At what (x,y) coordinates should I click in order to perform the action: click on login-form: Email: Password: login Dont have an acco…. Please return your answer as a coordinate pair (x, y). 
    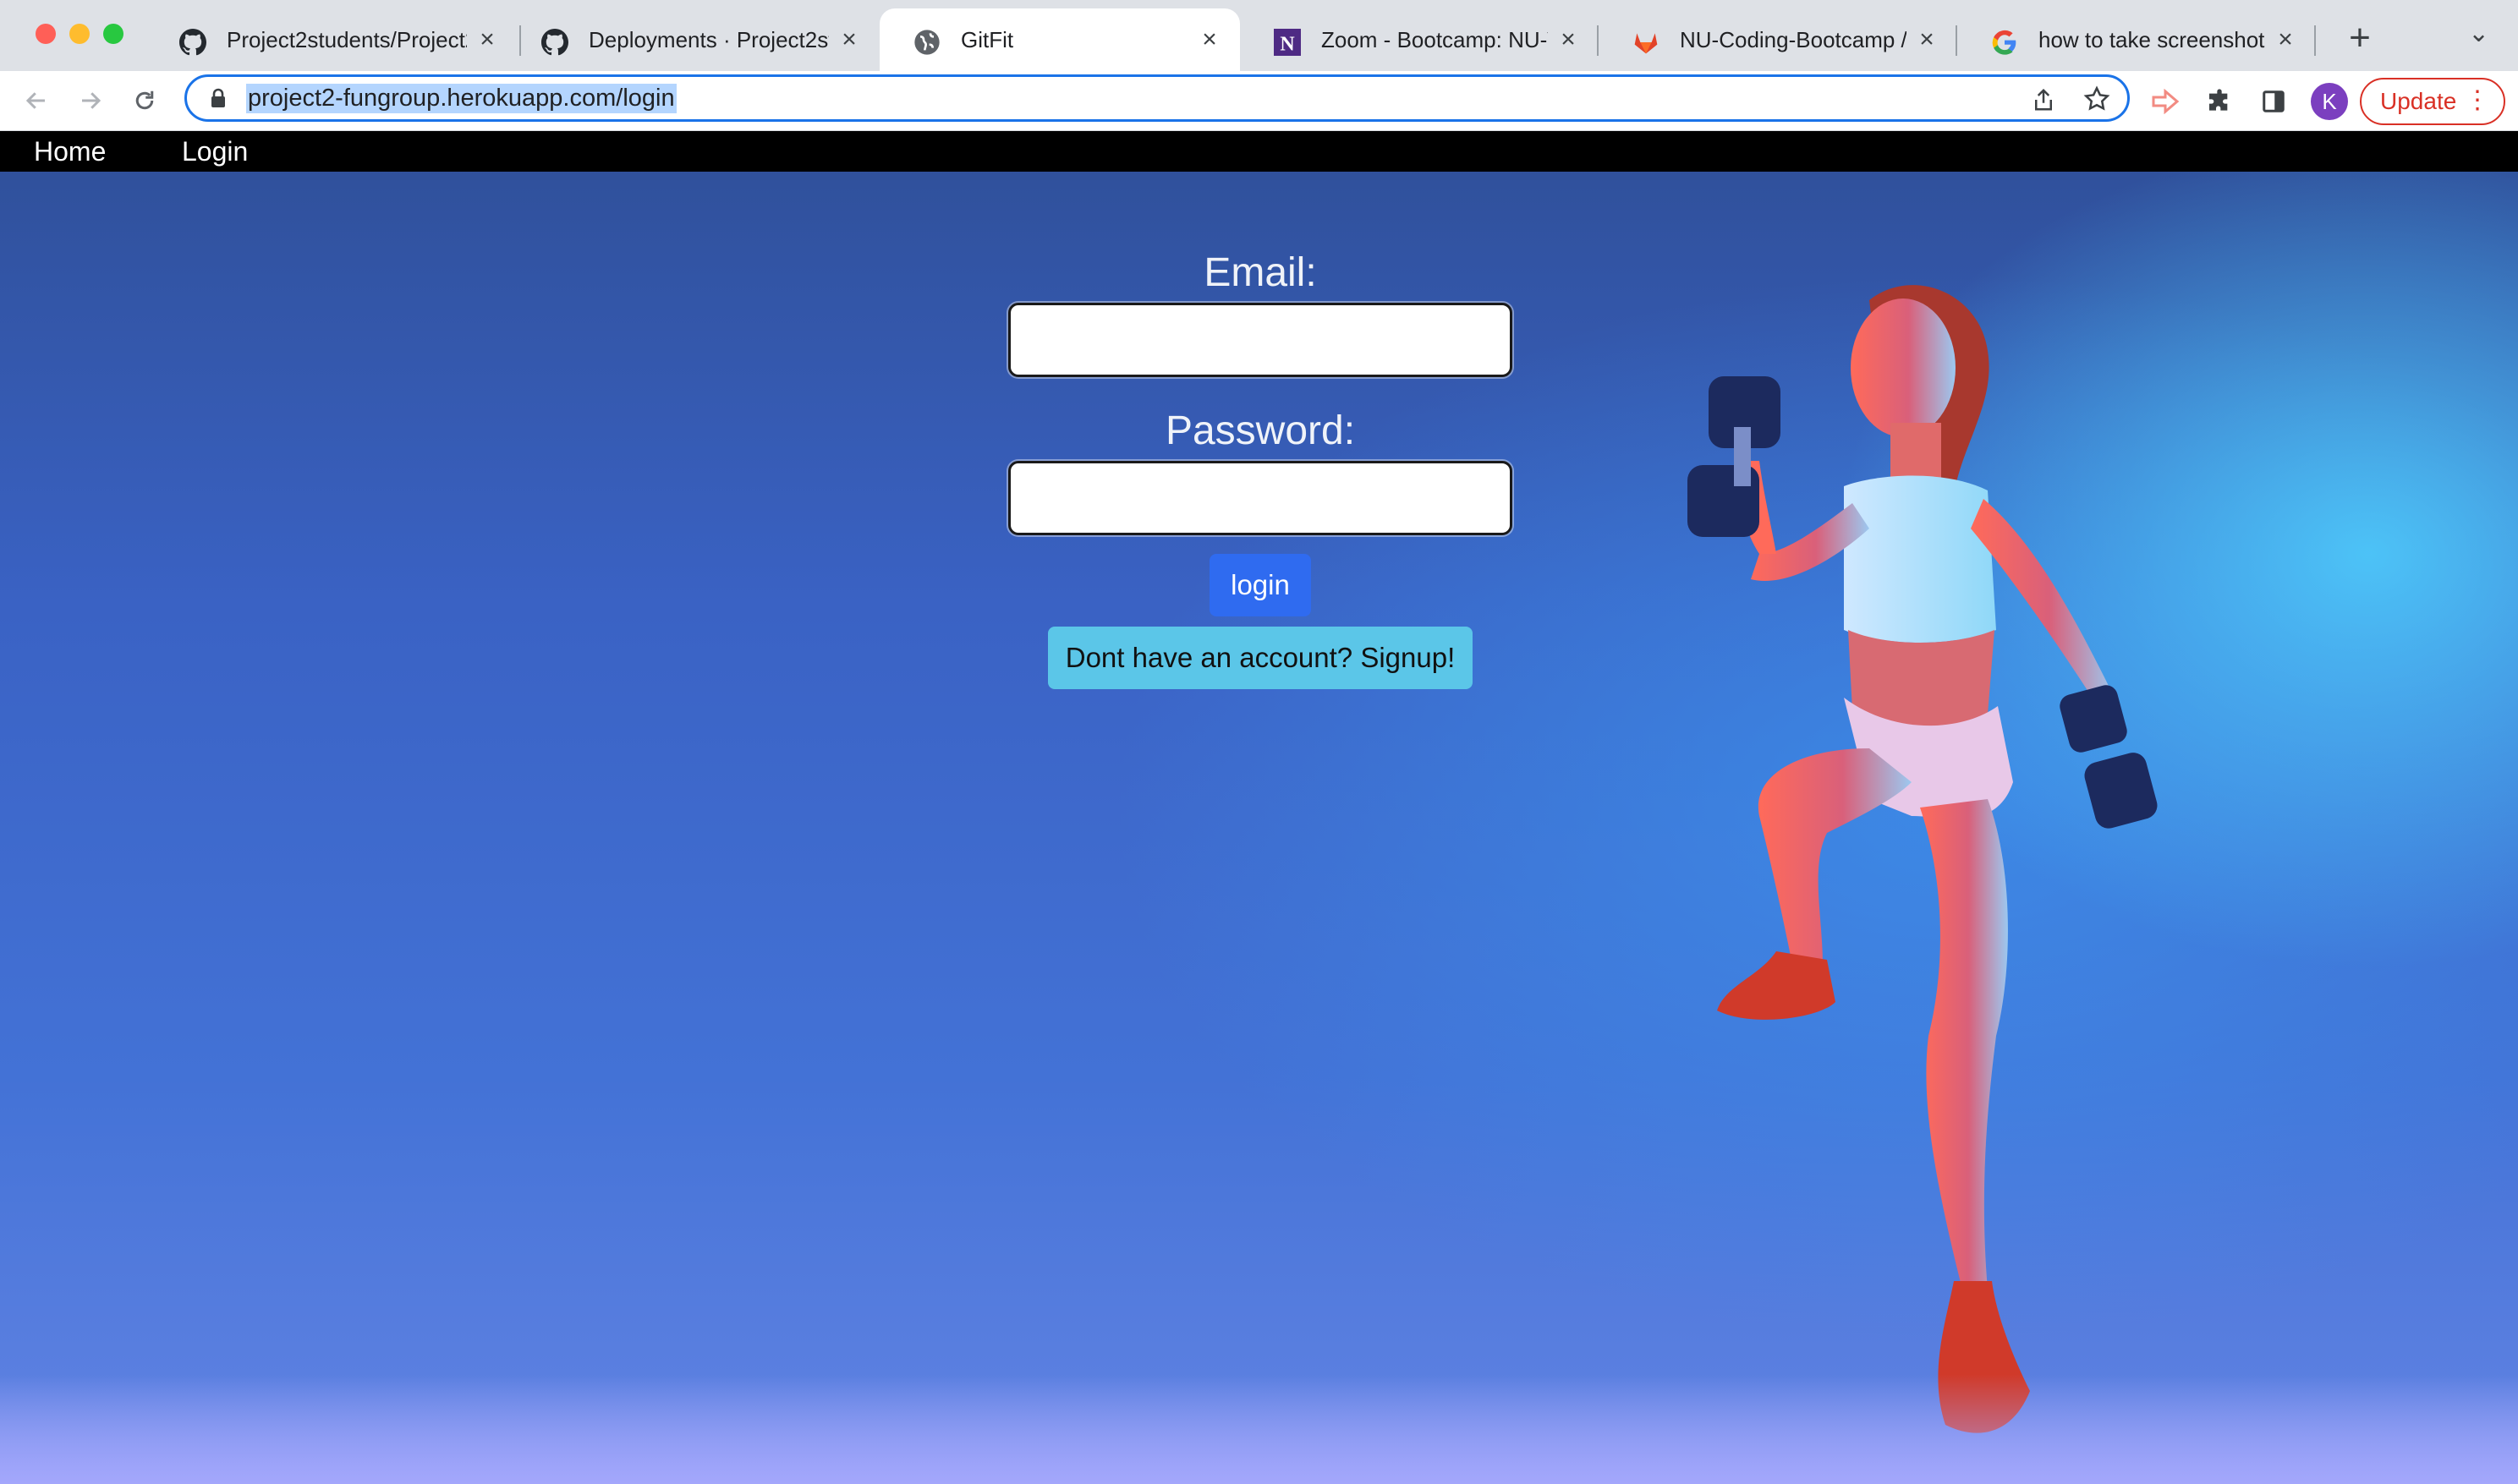
    Looking at the image, I should click on (1261, 469).